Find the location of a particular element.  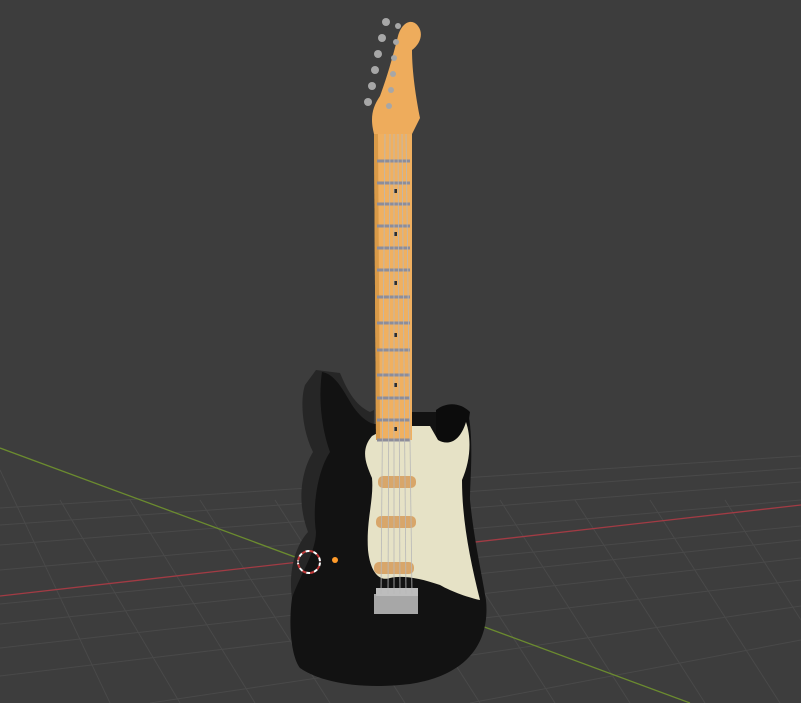

bridge is located at coordinates (396, 604).